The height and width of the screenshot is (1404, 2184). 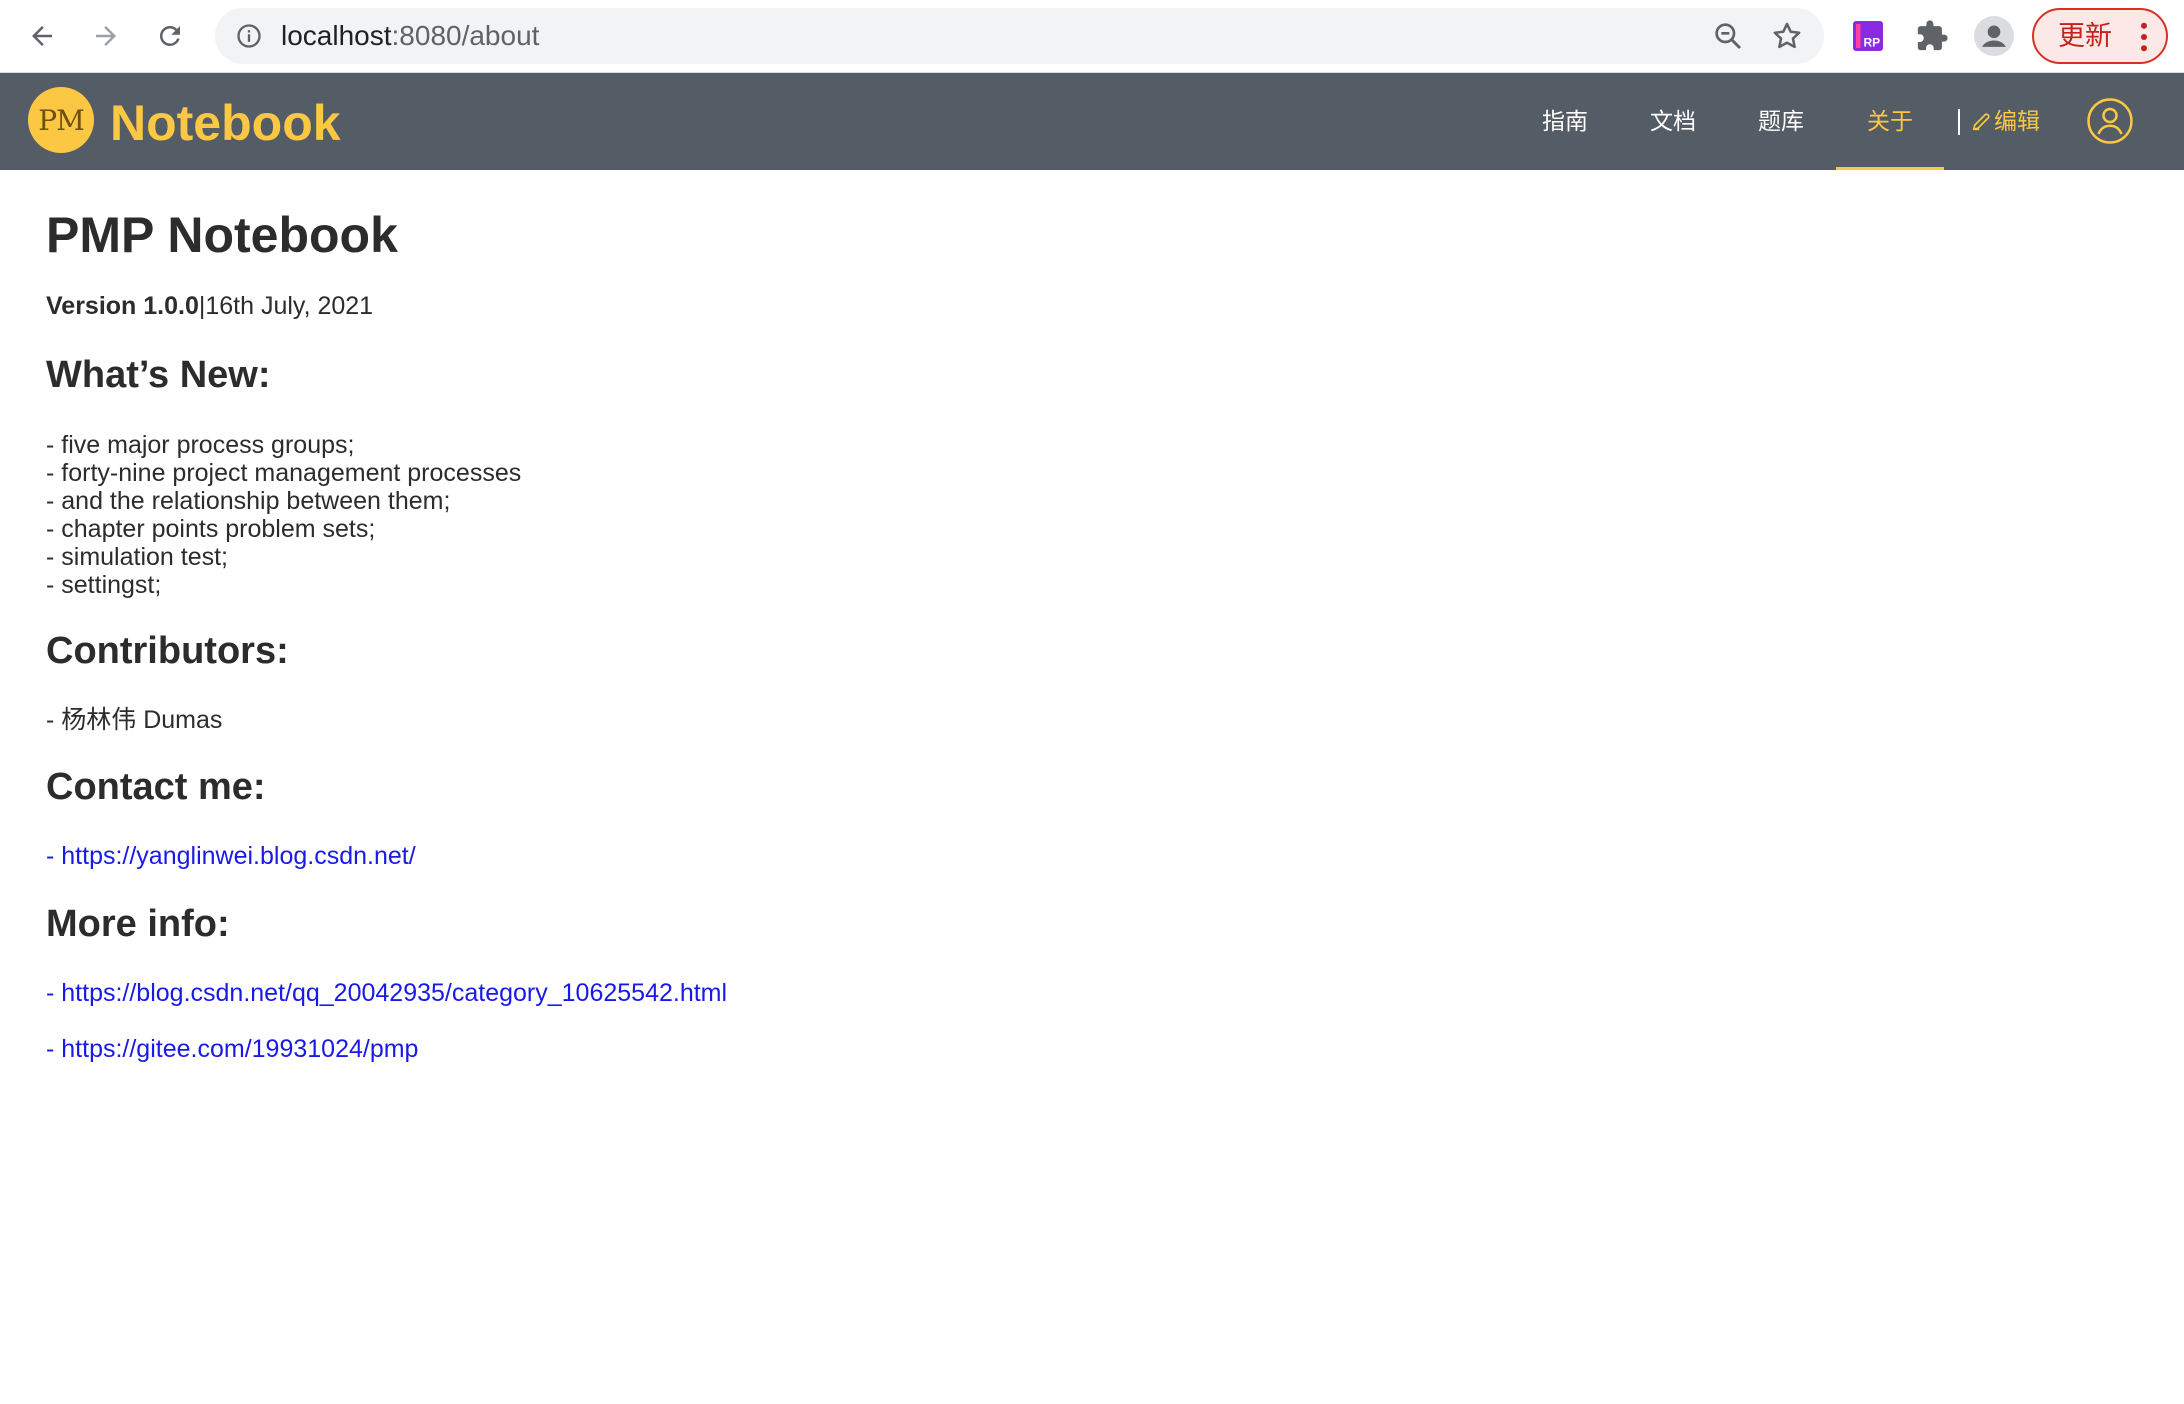 What do you see at coordinates (104, 585) in the screenshot?
I see `list-item: - settingst;` at bounding box center [104, 585].